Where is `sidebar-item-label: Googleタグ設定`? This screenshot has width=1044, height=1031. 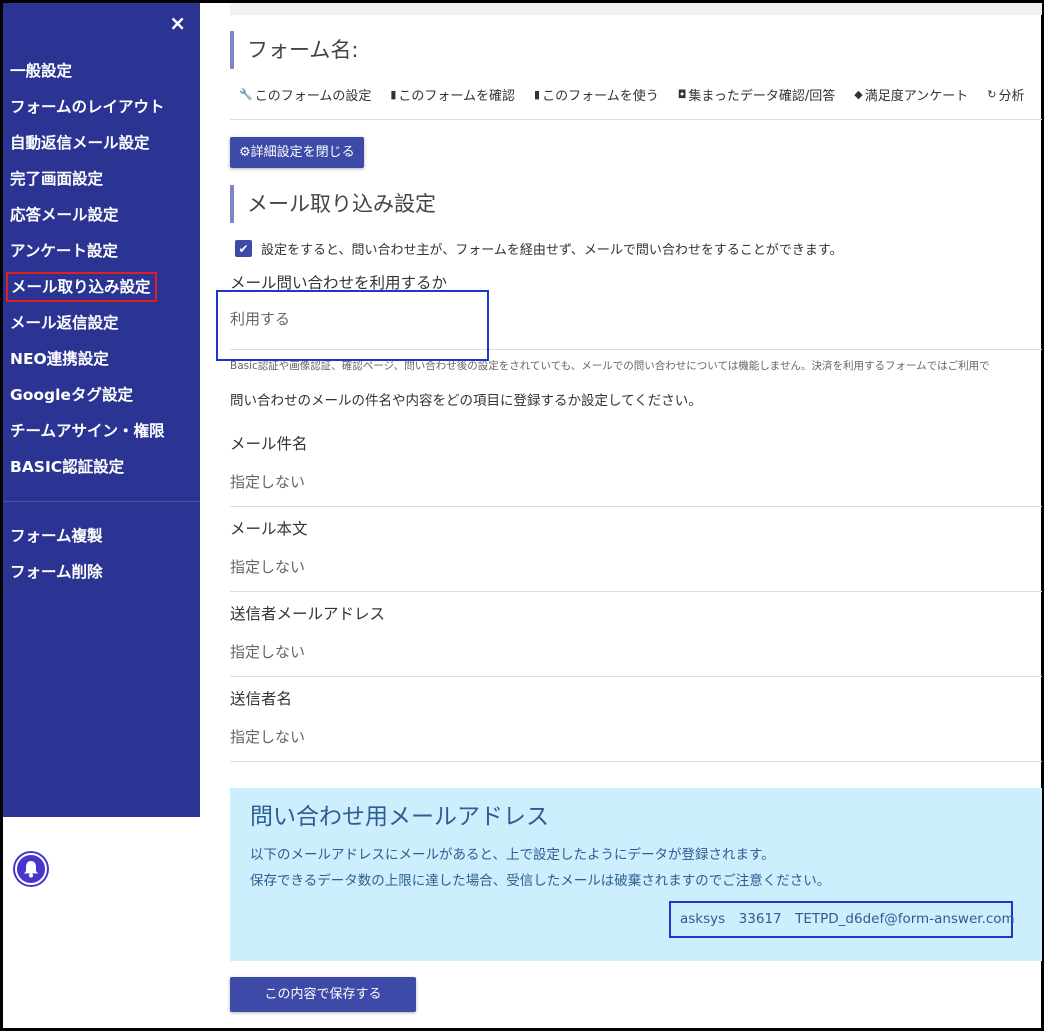
sidebar-item-label: Googleタグ設定 is located at coordinates (71, 395).